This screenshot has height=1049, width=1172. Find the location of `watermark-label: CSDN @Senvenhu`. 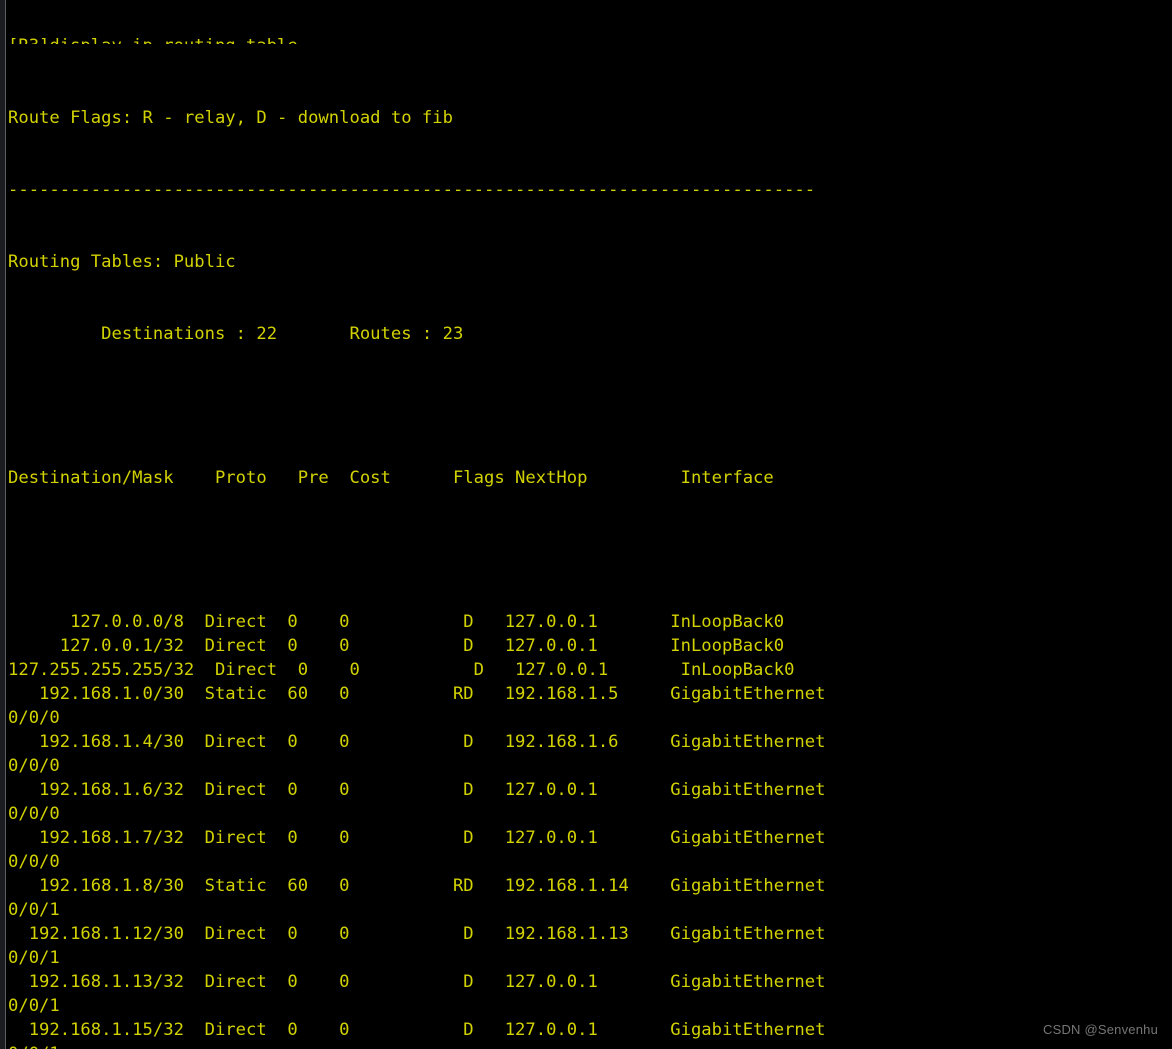

watermark-label: CSDN @Senvenhu is located at coordinates (1100, 1029).